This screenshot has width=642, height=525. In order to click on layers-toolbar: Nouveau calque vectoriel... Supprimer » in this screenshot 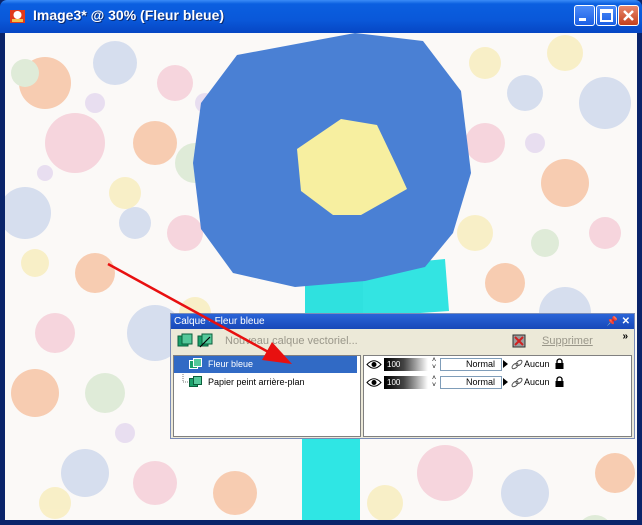, I will do `click(402, 341)`.